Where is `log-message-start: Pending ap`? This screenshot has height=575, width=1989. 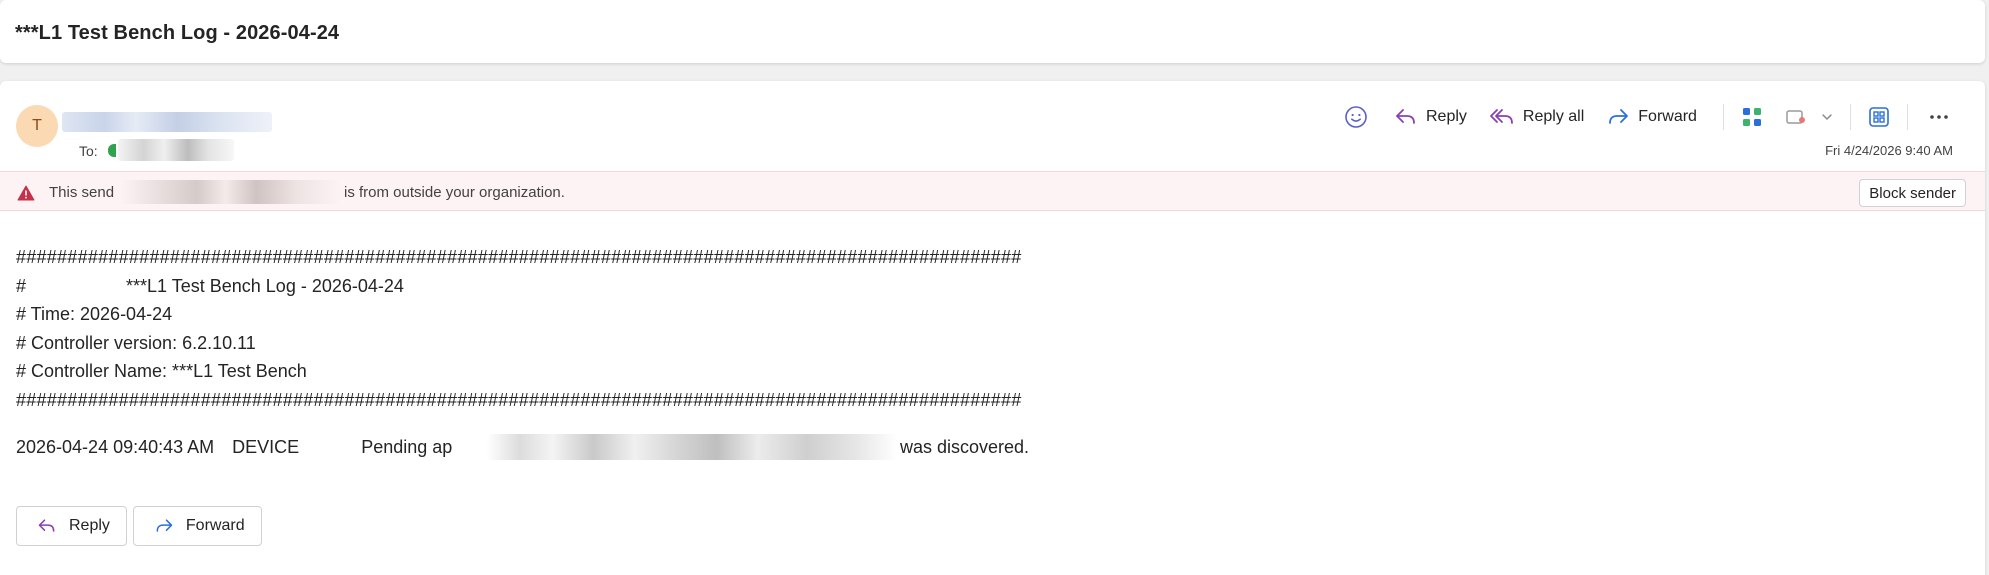
log-message-start: Pending ap is located at coordinates (407, 447).